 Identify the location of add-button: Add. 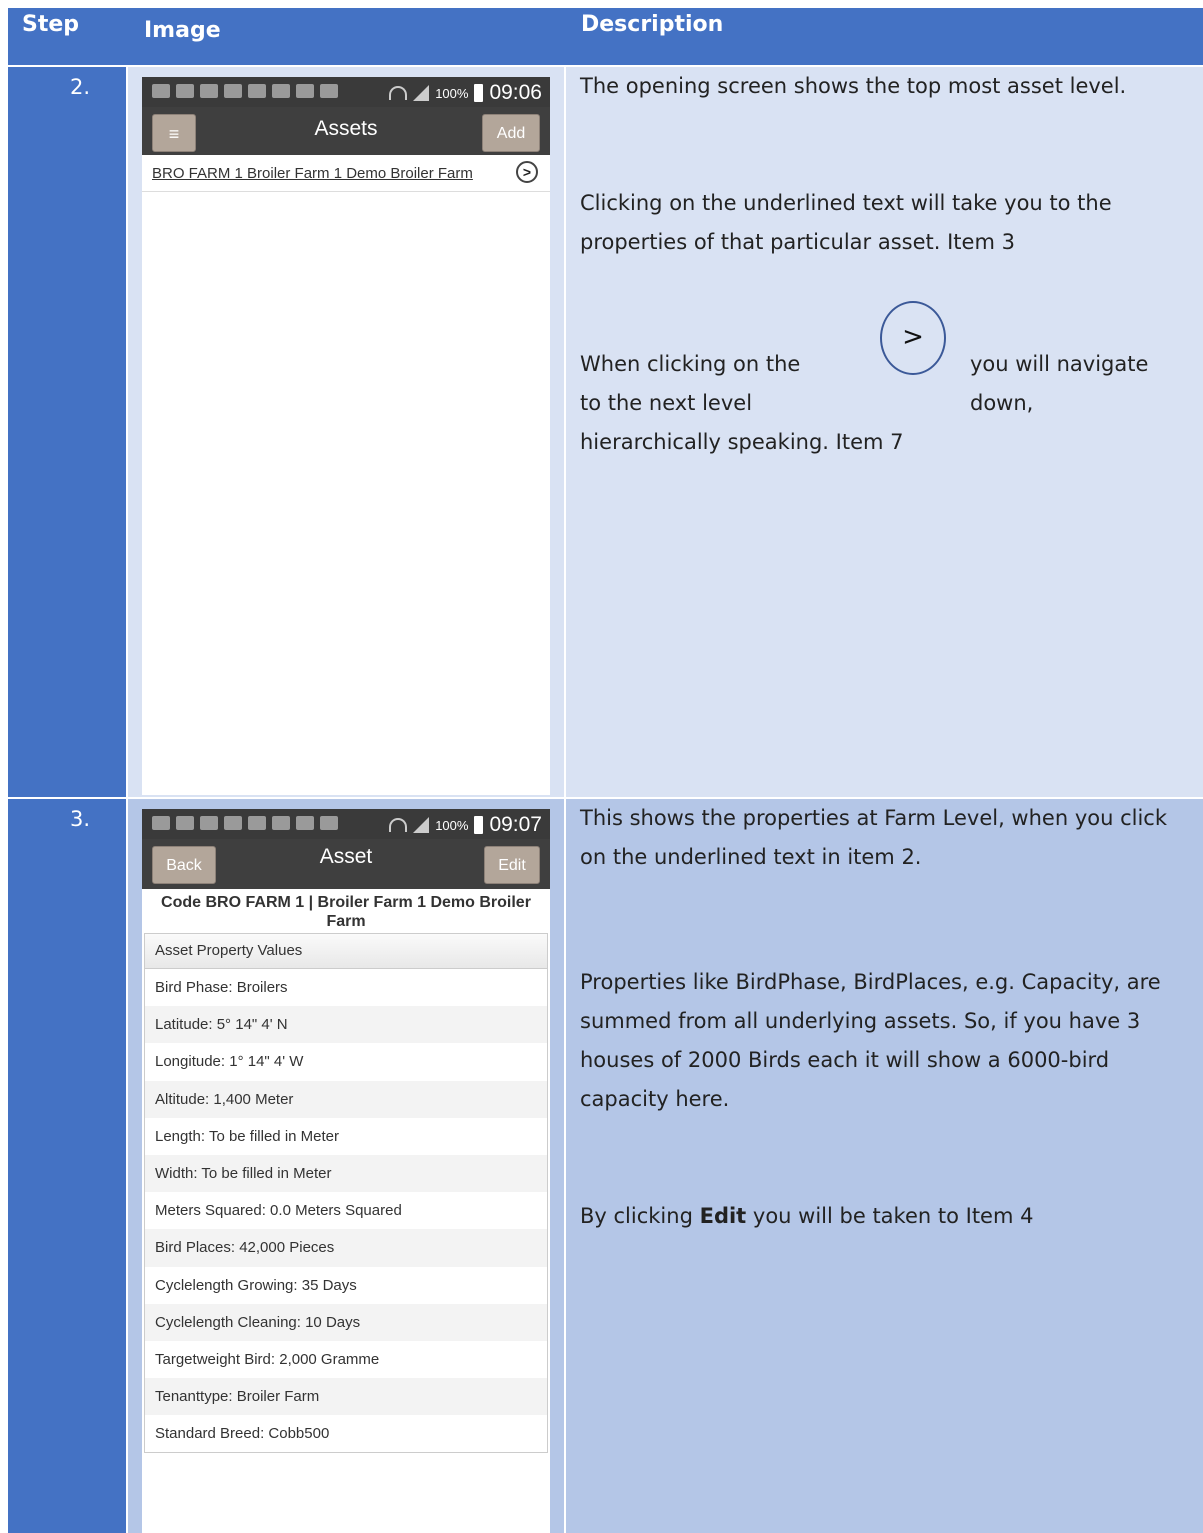
(511, 133).